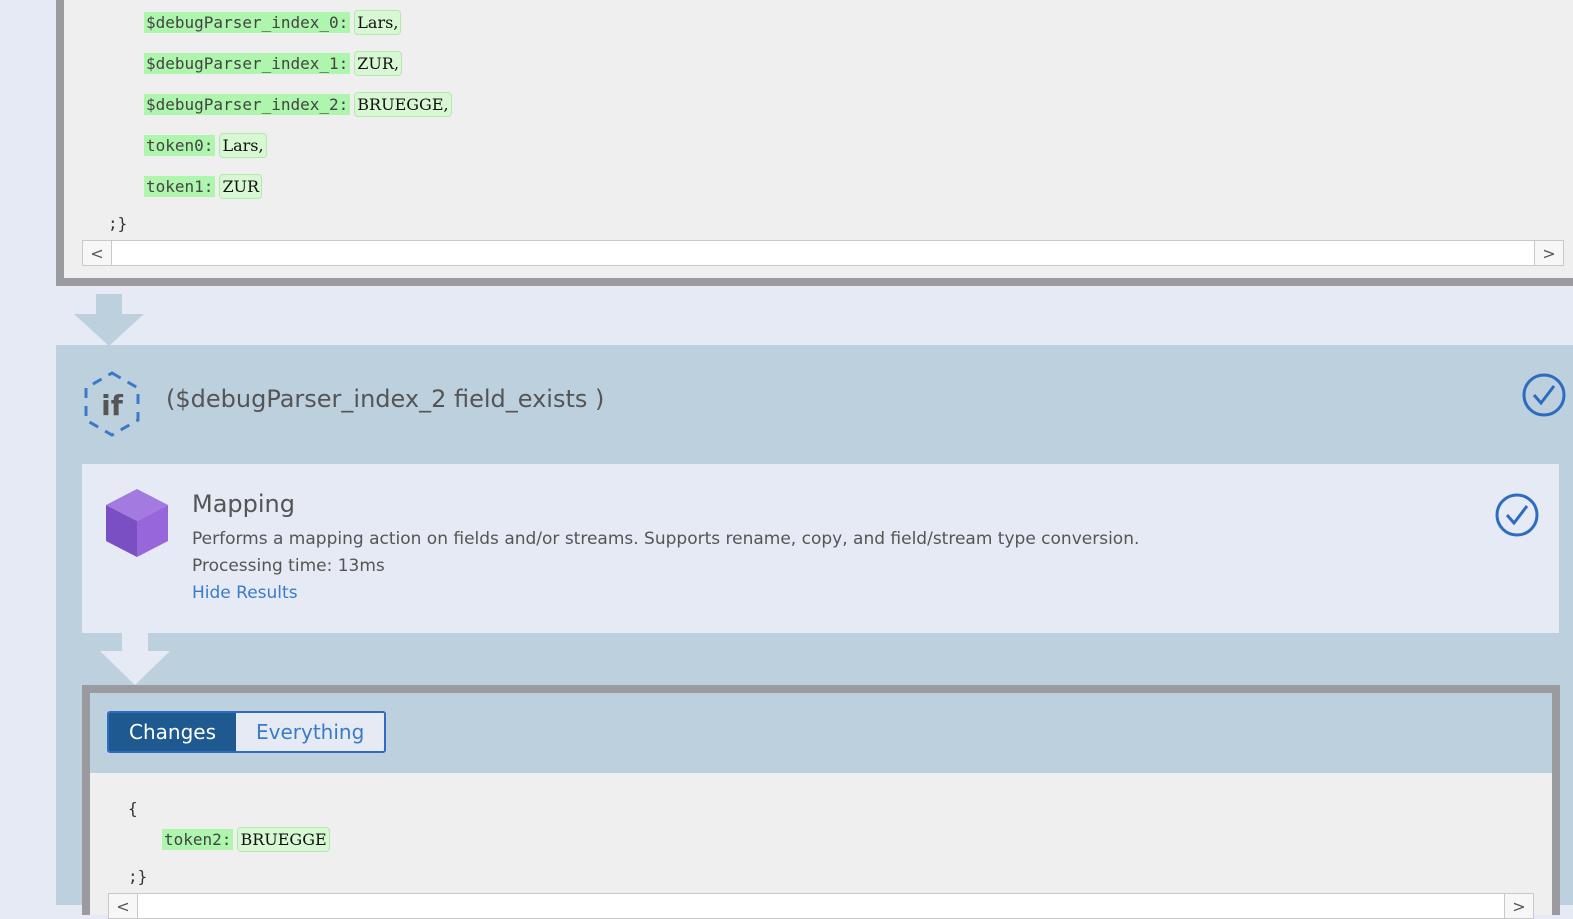 Image resolution: width=1573 pixels, height=919 pixels. What do you see at coordinates (378, 63) in the screenshot?
I see `field-value: ZUR,` at bounding box center [378, 63].